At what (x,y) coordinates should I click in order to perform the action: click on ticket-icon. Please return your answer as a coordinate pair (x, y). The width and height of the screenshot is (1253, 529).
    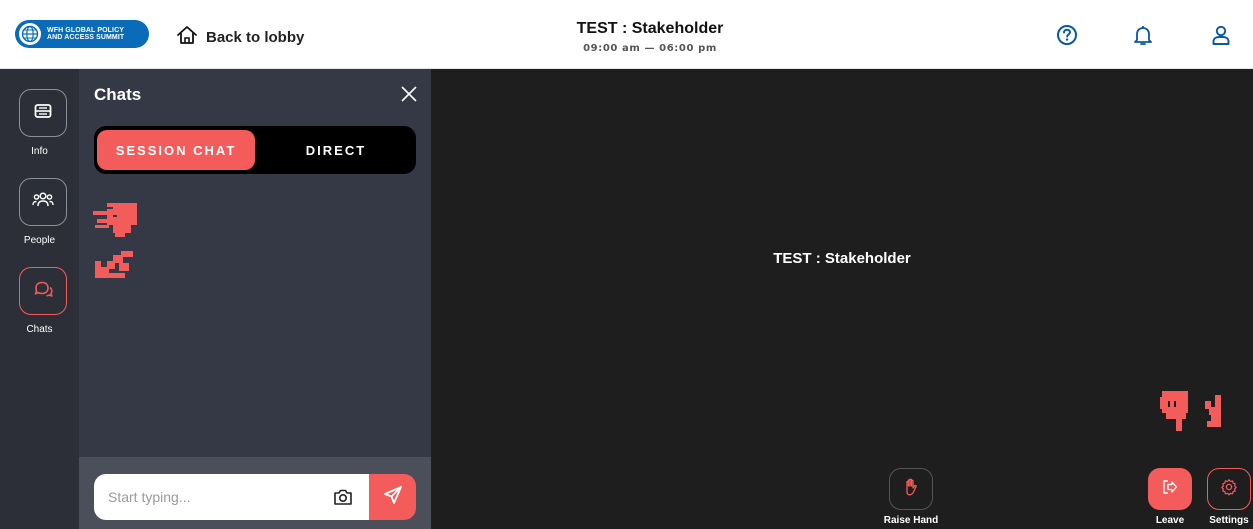
    Looking at the image, I should click on (43, 113).